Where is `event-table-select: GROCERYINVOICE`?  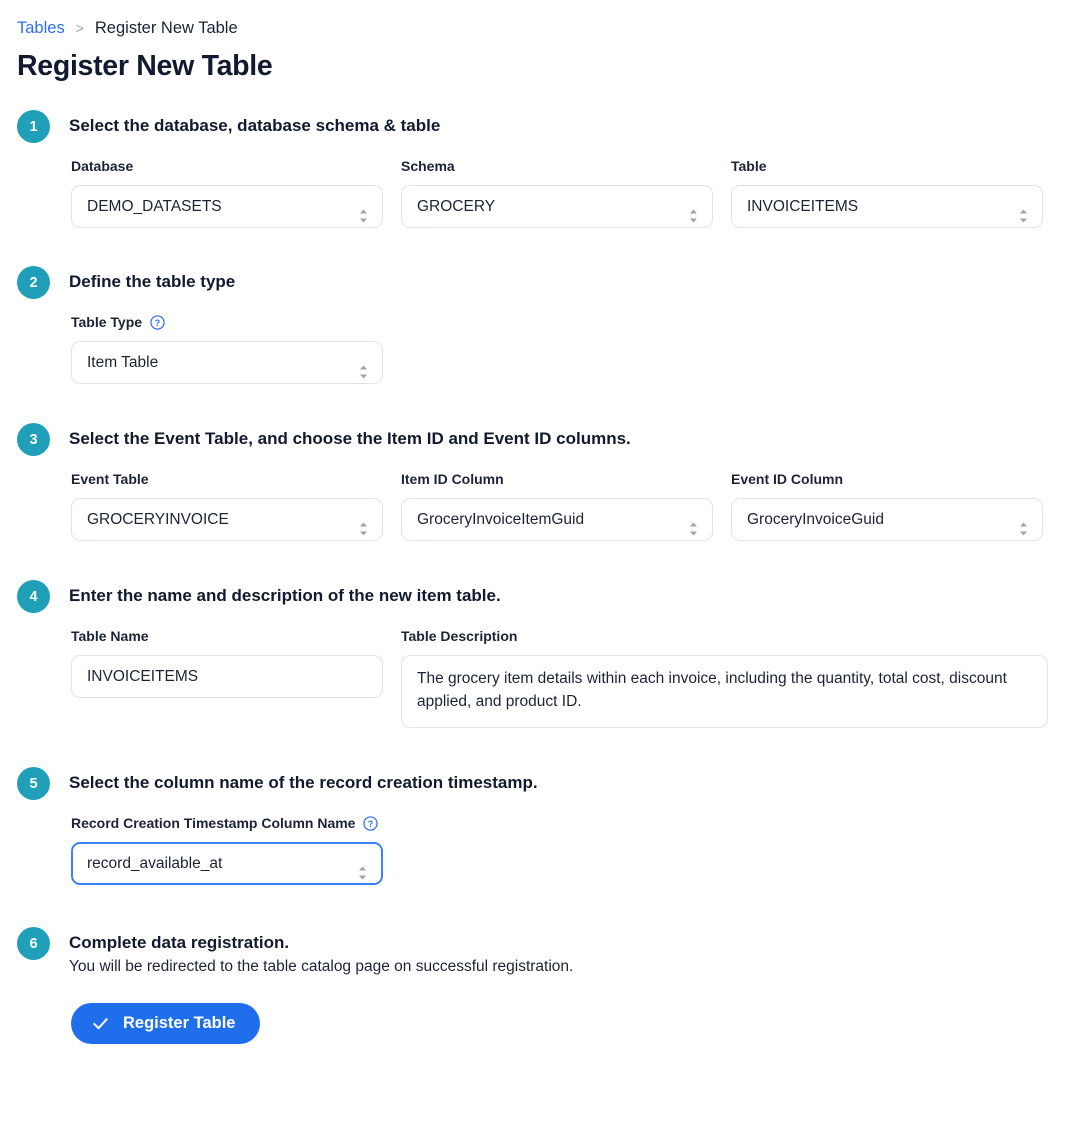 event-table-select: GROCERYINVOICE is located at coordinates (227, 519).